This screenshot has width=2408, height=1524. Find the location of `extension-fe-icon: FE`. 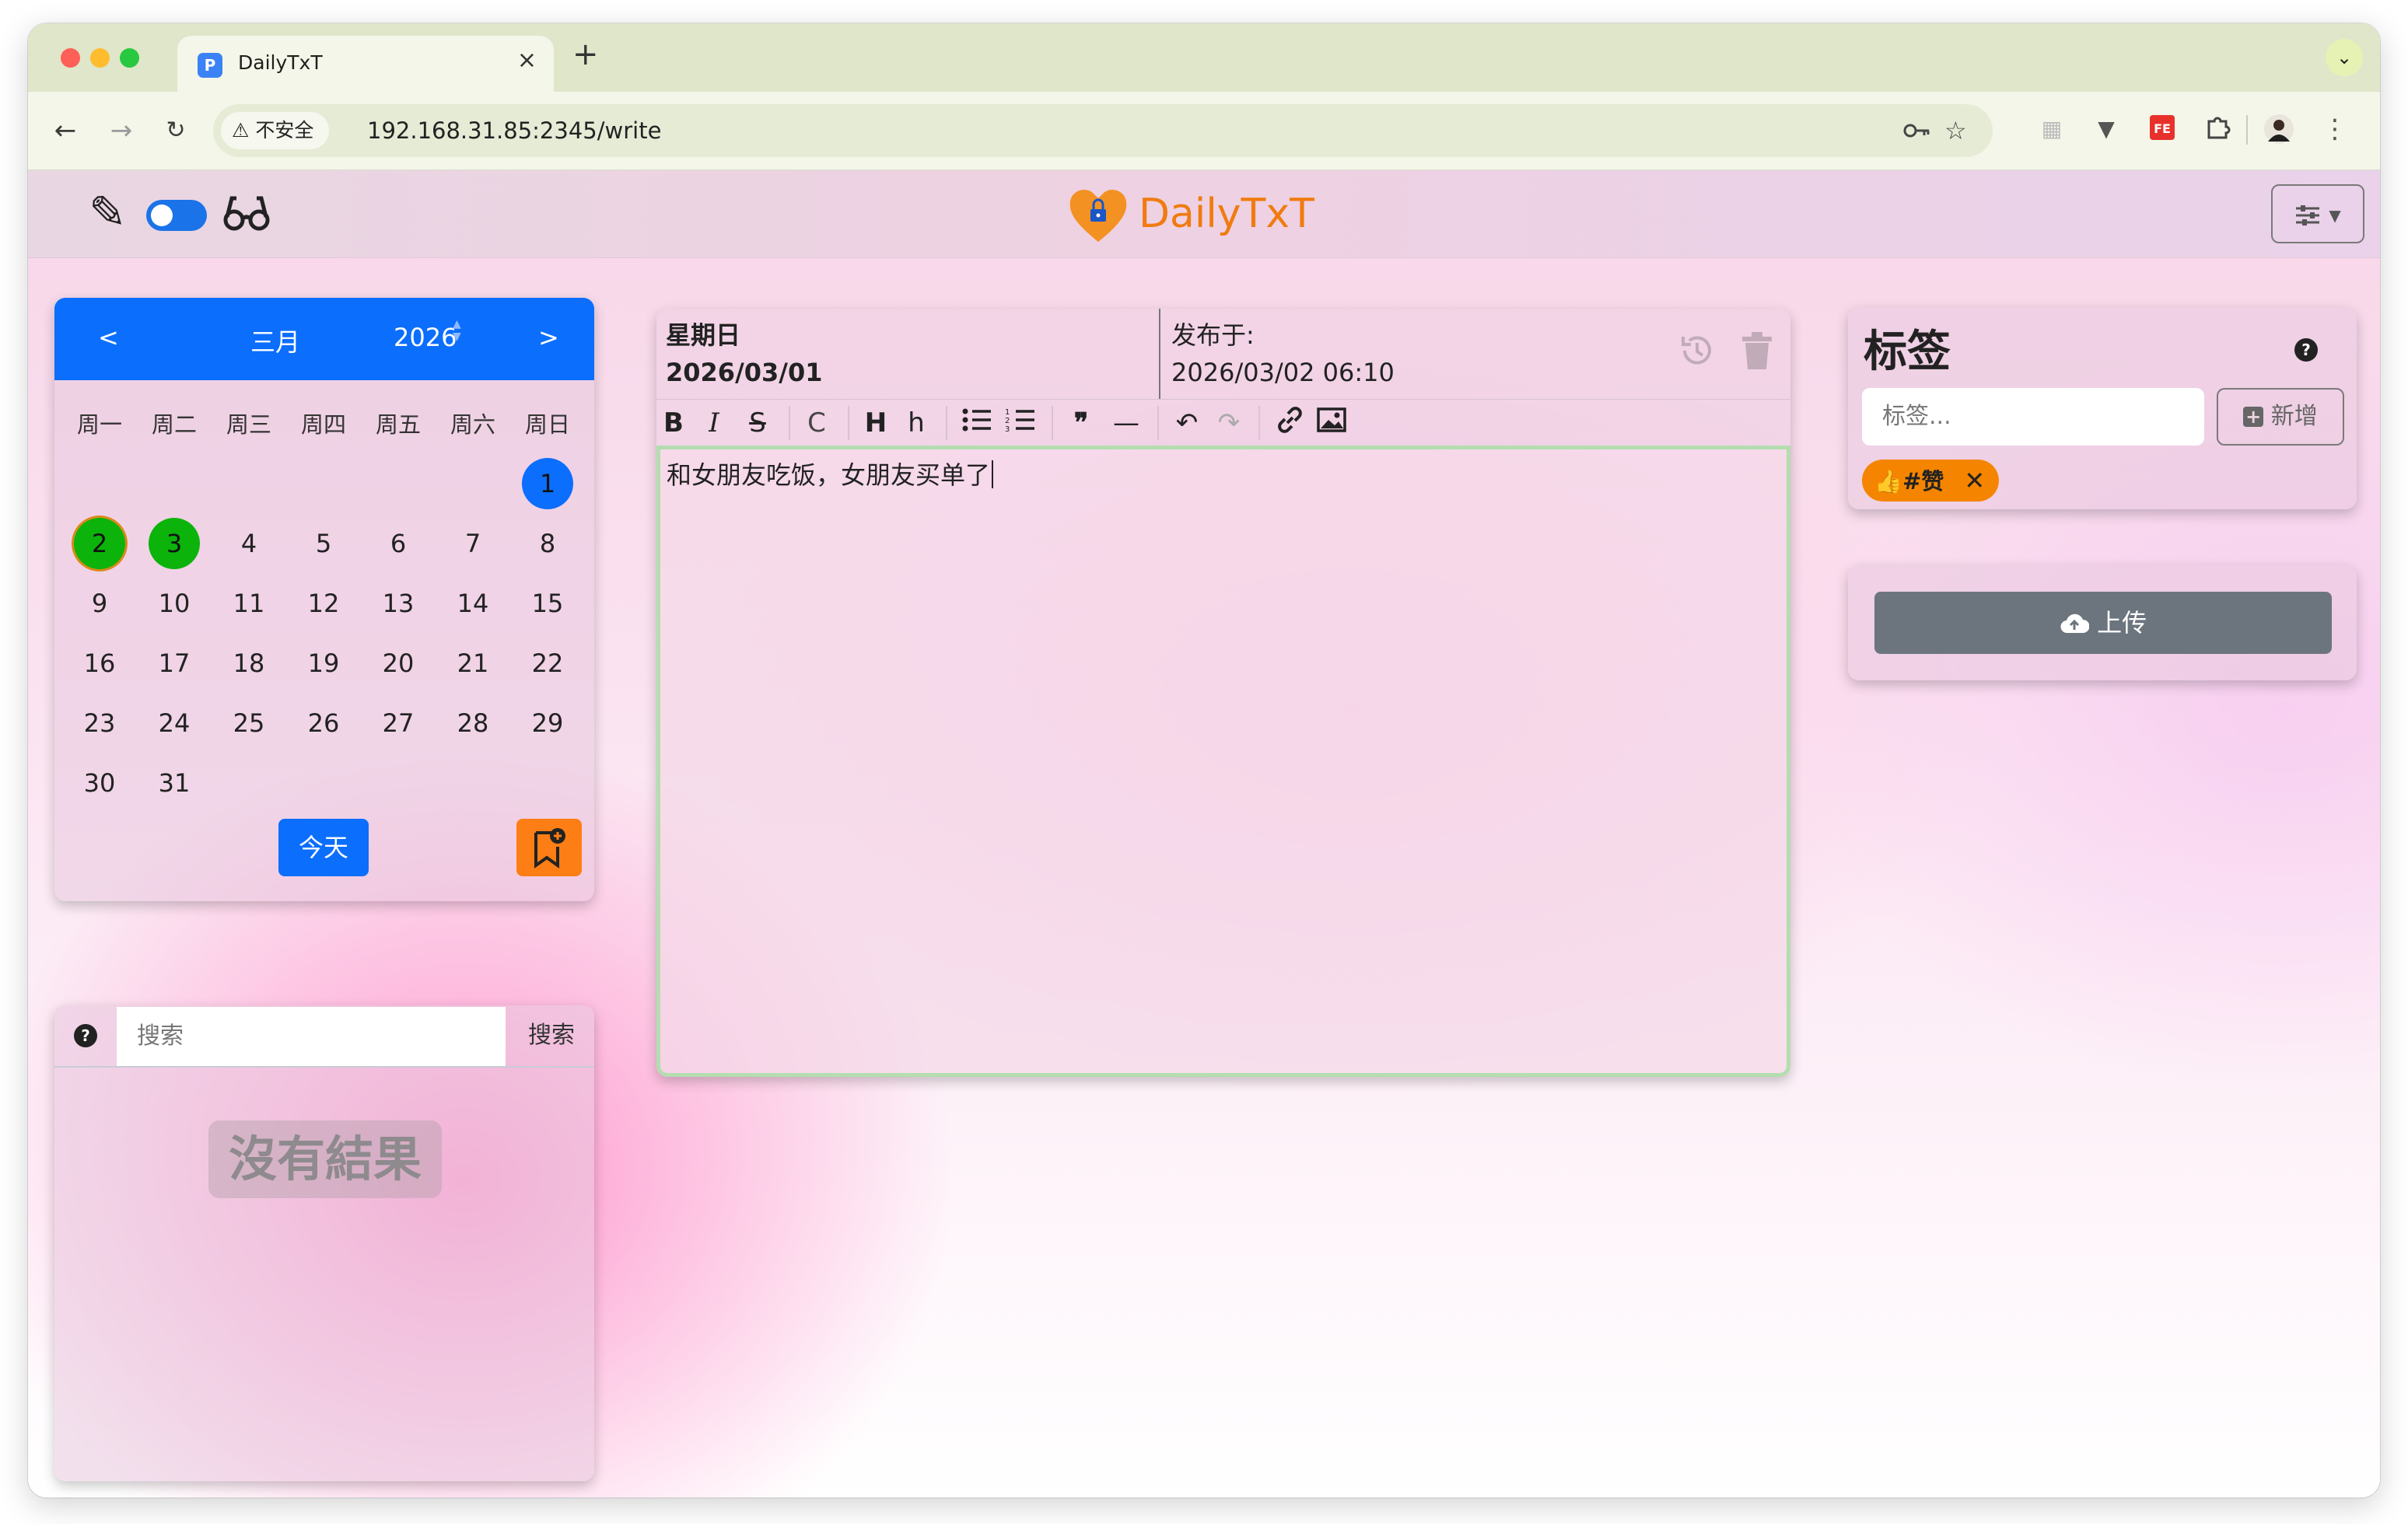

extension-fe-icon: FE is located at coordinates (2163, 129).